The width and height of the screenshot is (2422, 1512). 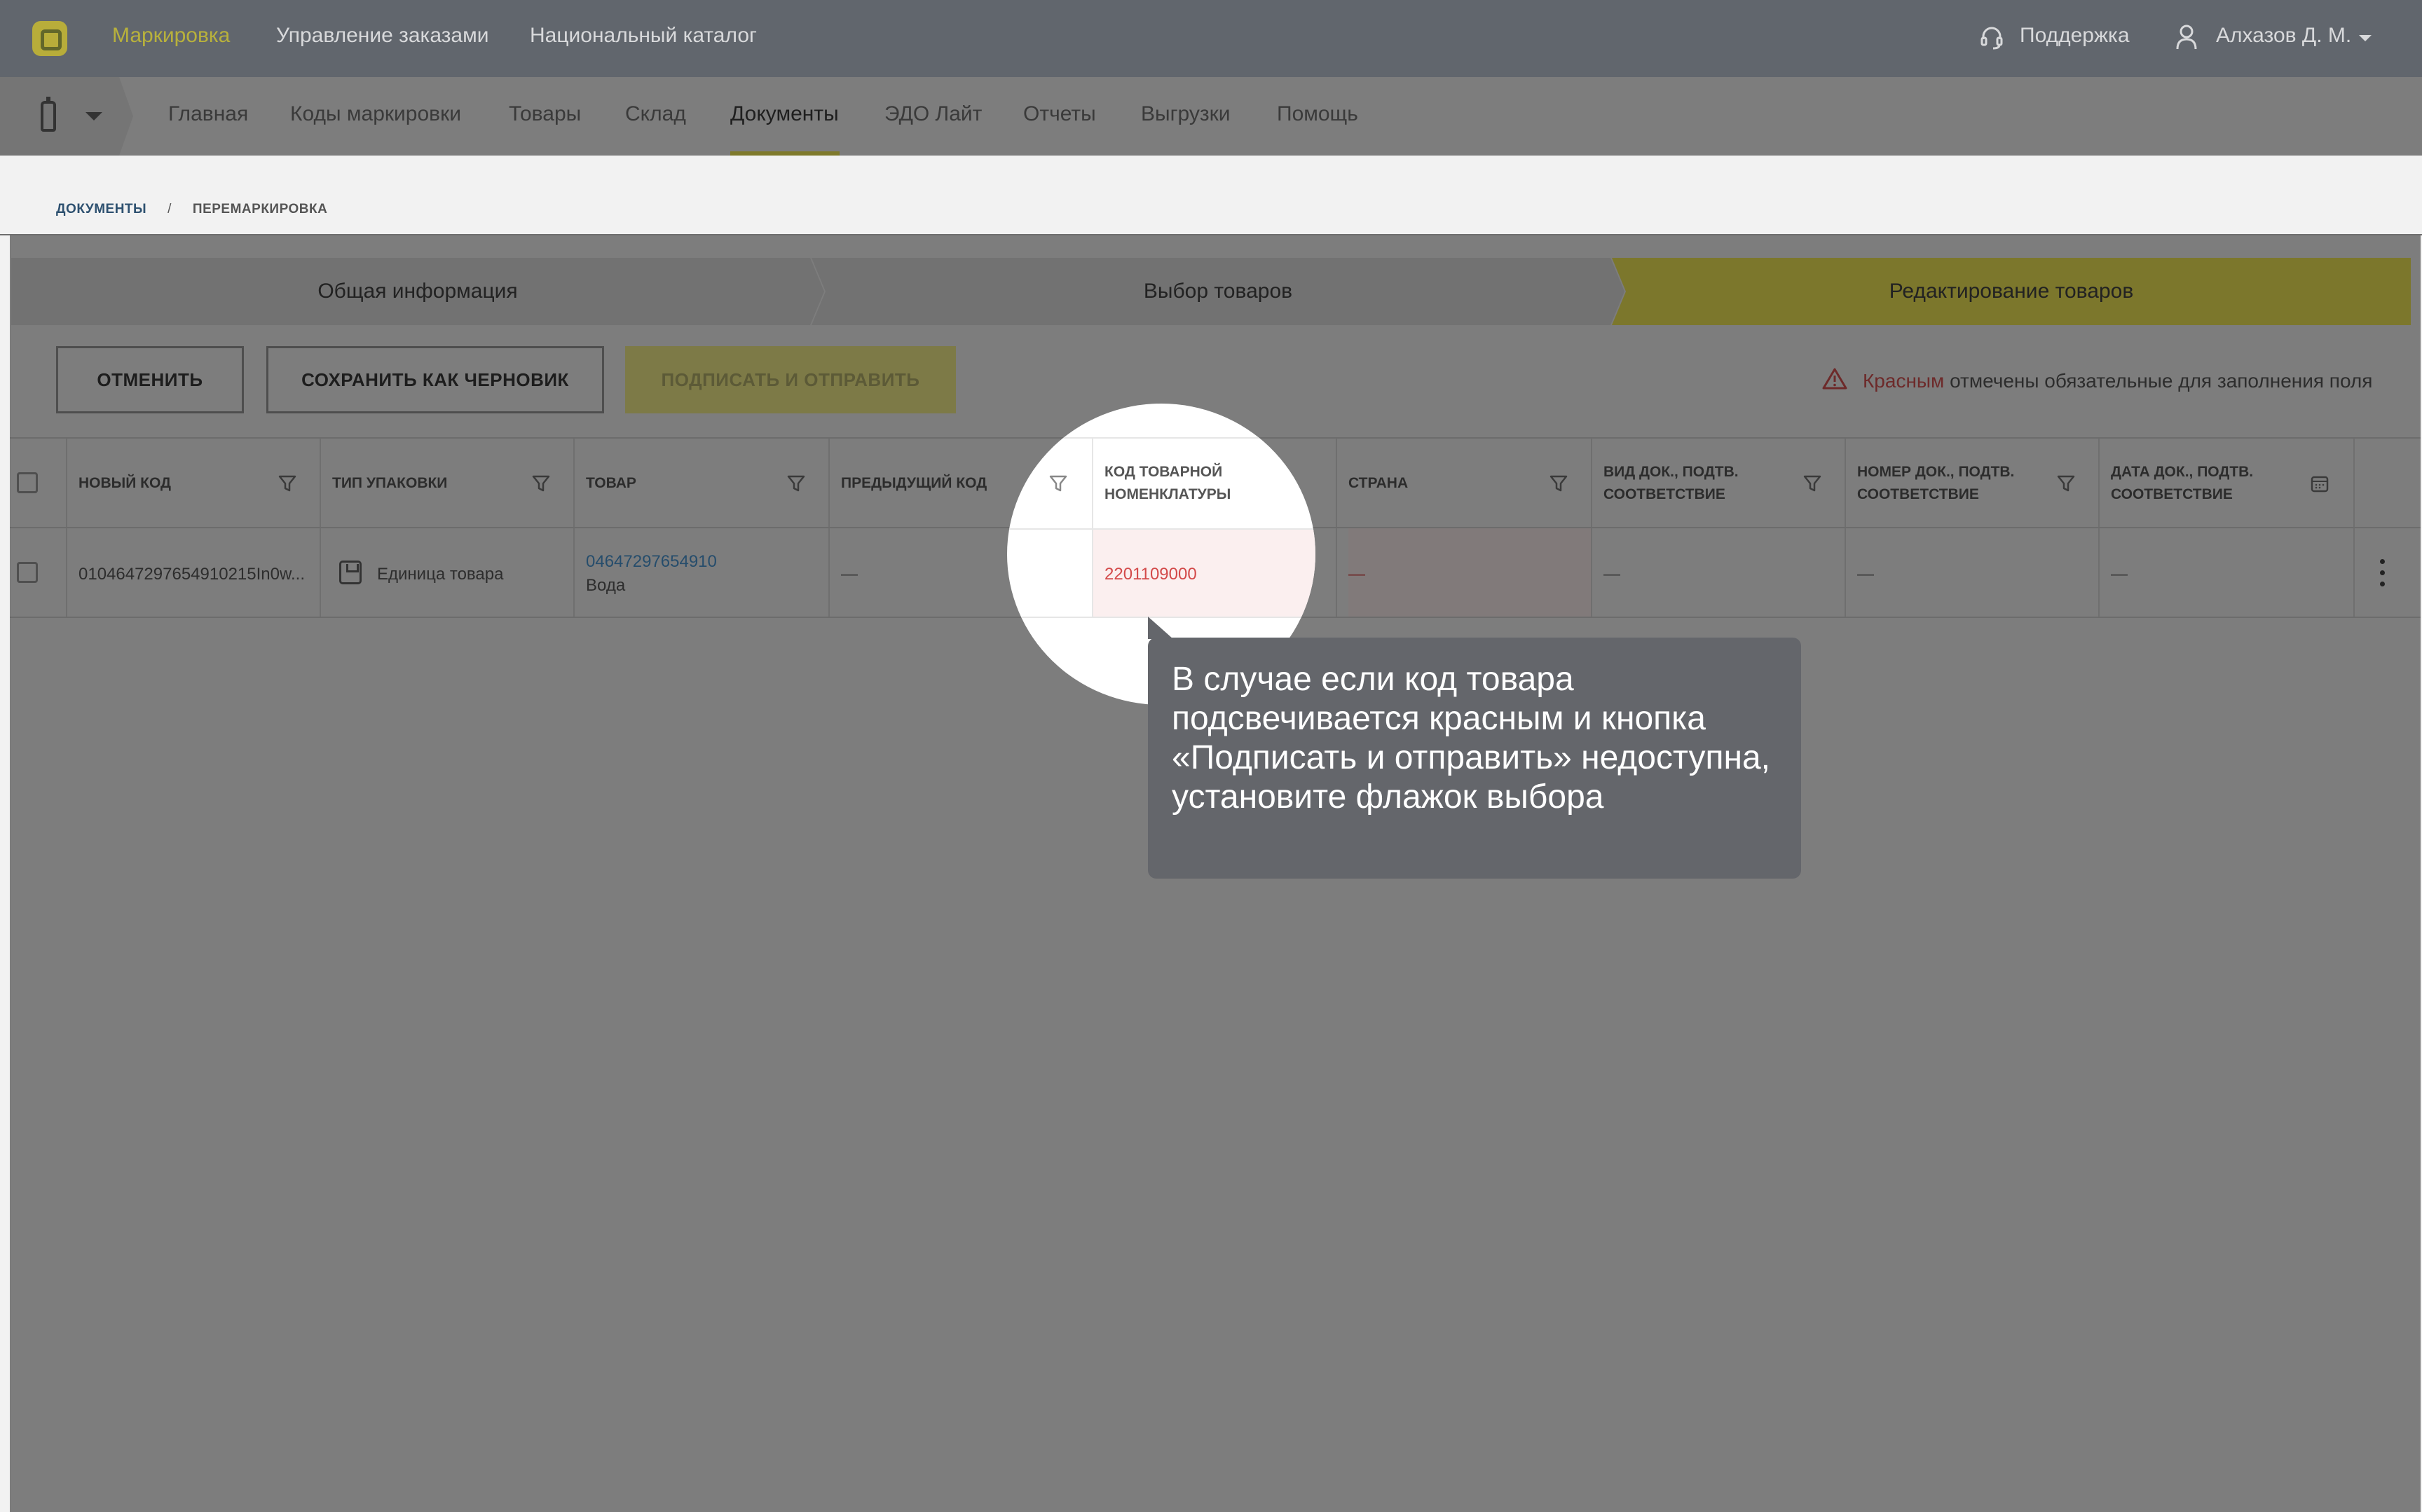 I want to click on support-link: Поддержка, so click(x=2075, y=36).